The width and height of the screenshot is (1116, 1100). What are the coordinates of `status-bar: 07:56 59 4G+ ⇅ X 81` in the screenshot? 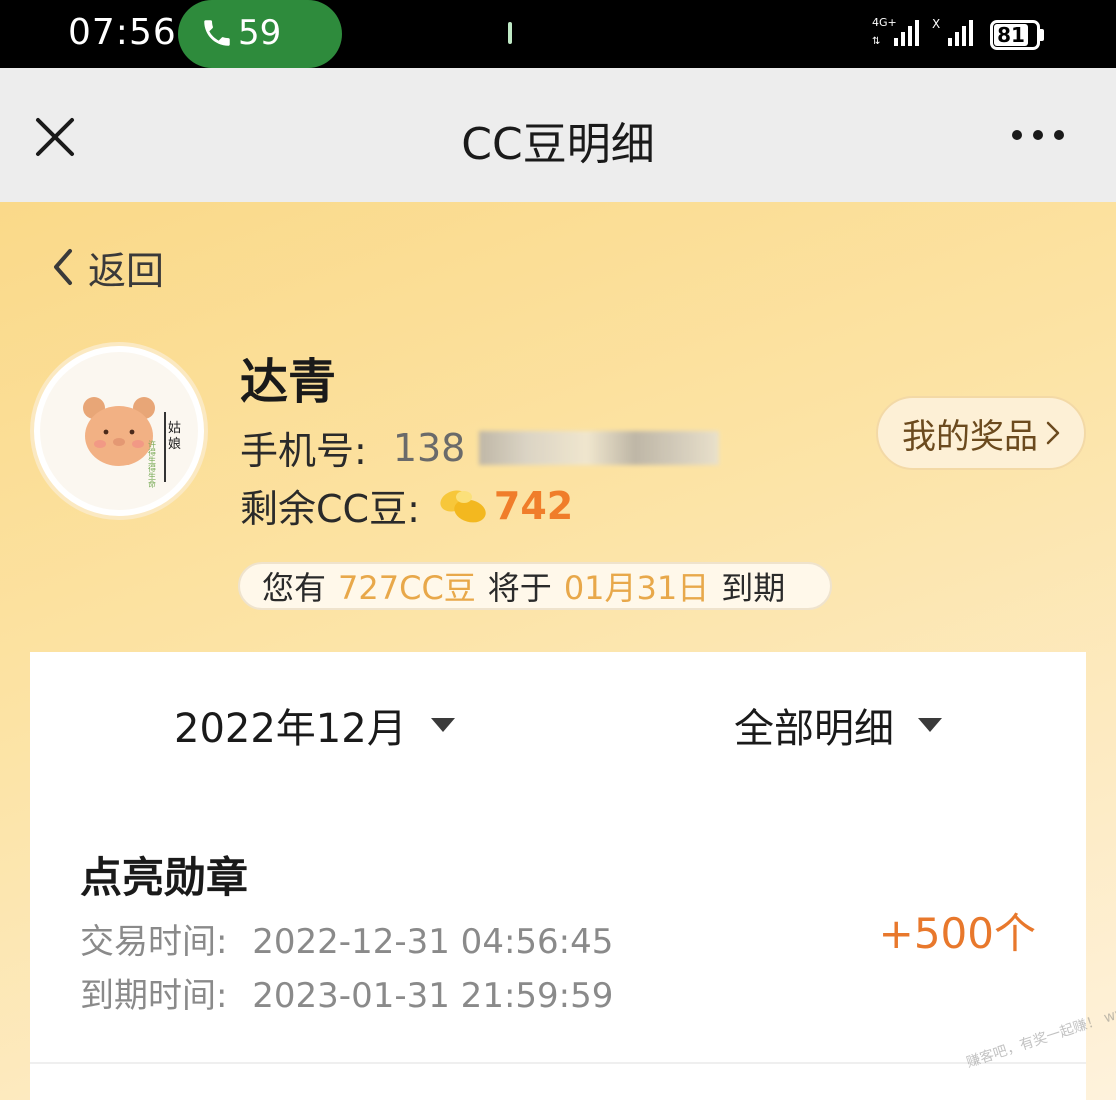 It's located at (558, 34).